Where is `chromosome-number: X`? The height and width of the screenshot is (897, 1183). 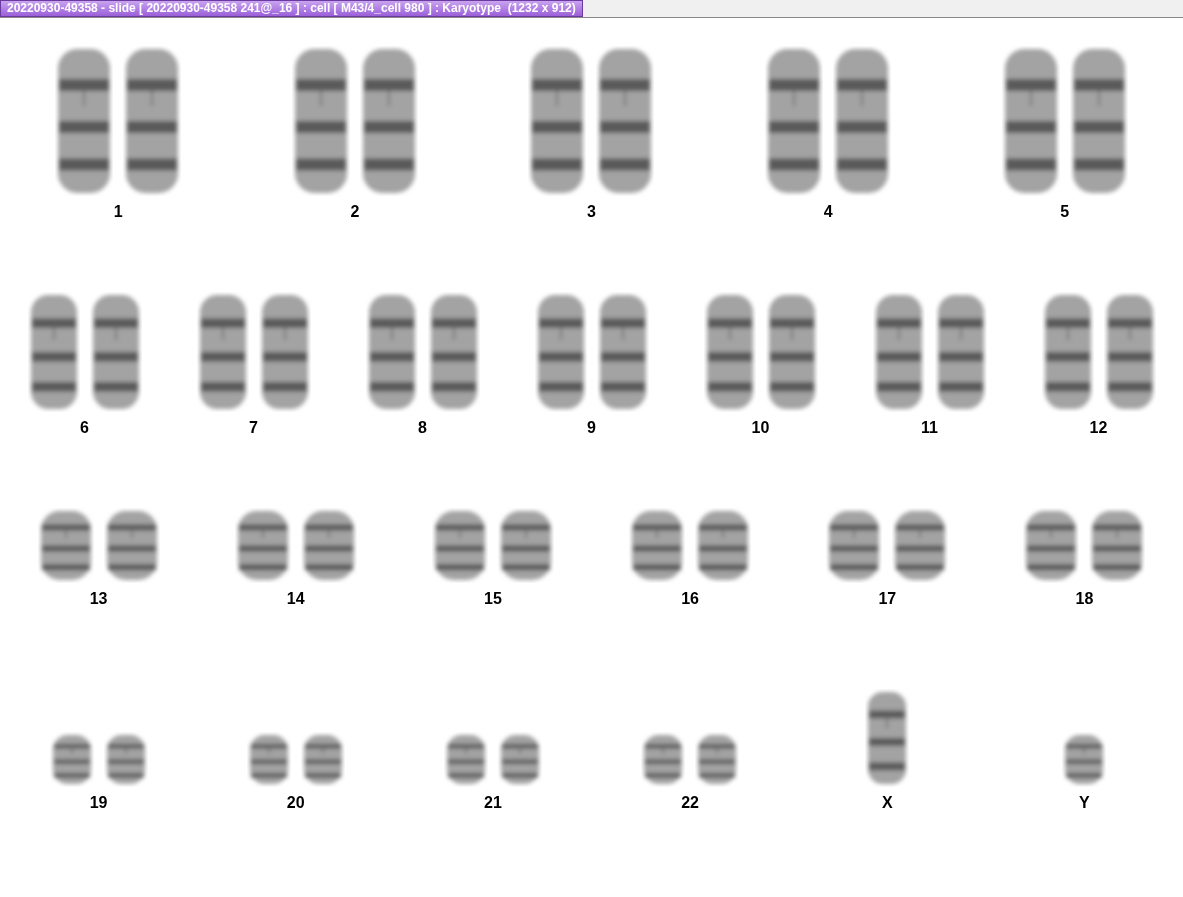
chromosome-number: X is located at coordinates (887, 803).